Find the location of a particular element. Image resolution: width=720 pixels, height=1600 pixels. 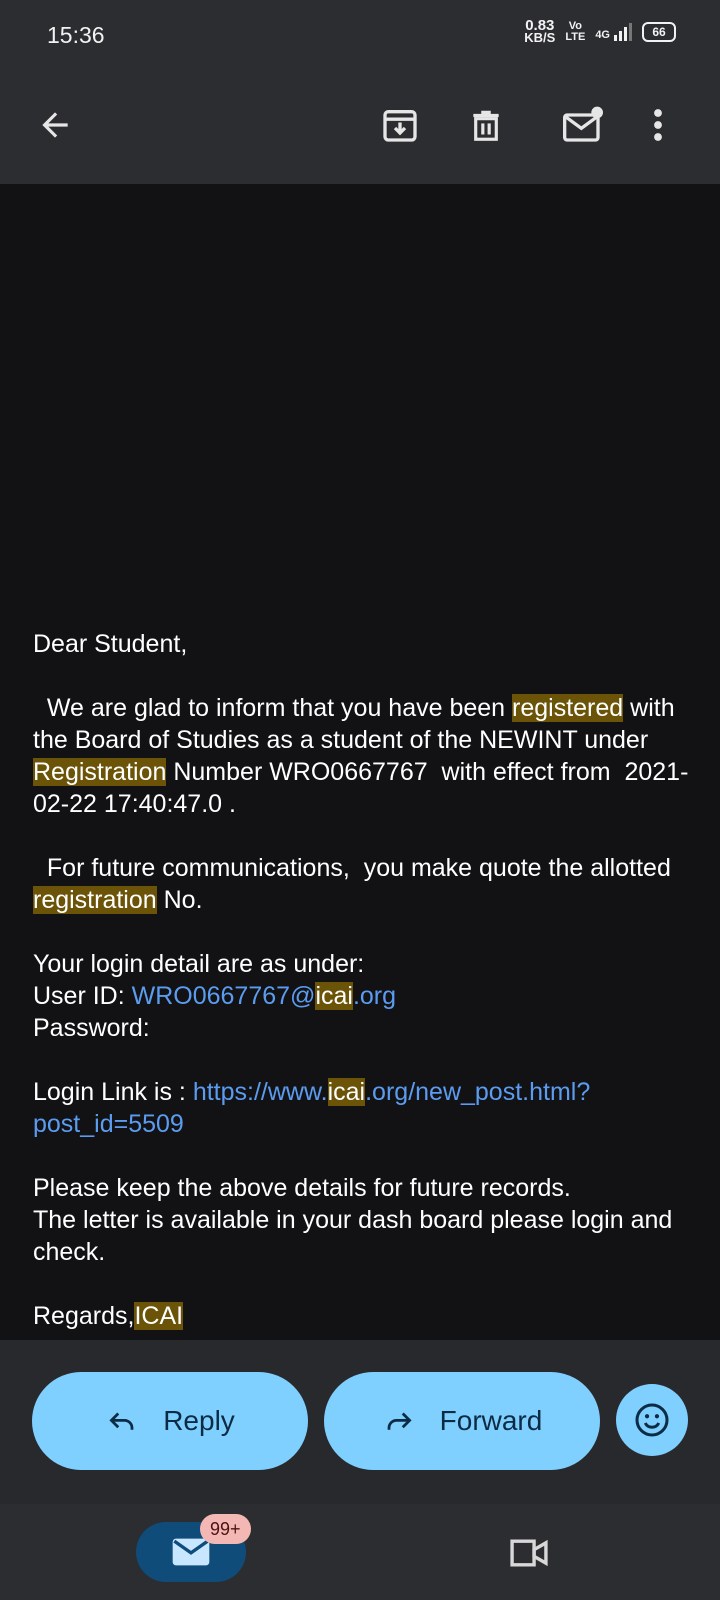

archive-button is located at coordinates (400, 125).